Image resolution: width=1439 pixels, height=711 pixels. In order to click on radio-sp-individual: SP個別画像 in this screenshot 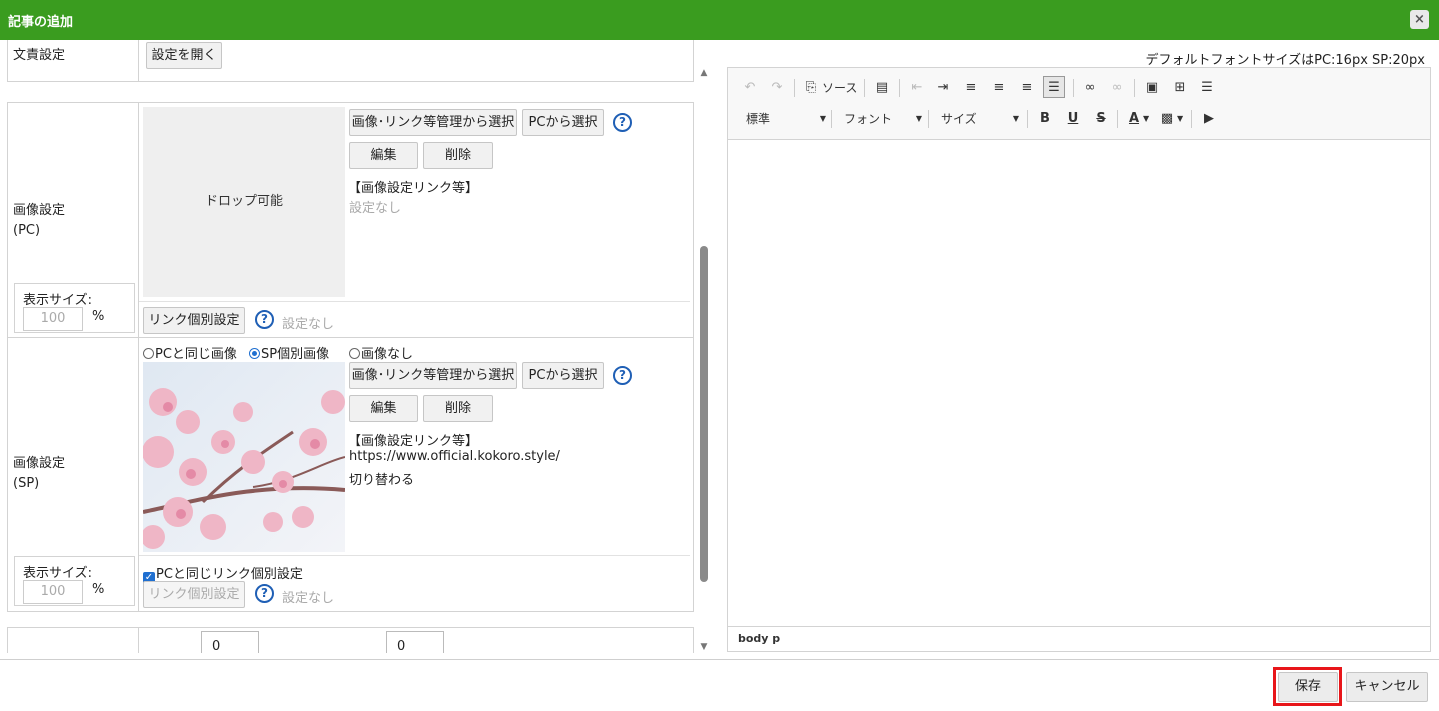, I will do `click(289, 352)`.